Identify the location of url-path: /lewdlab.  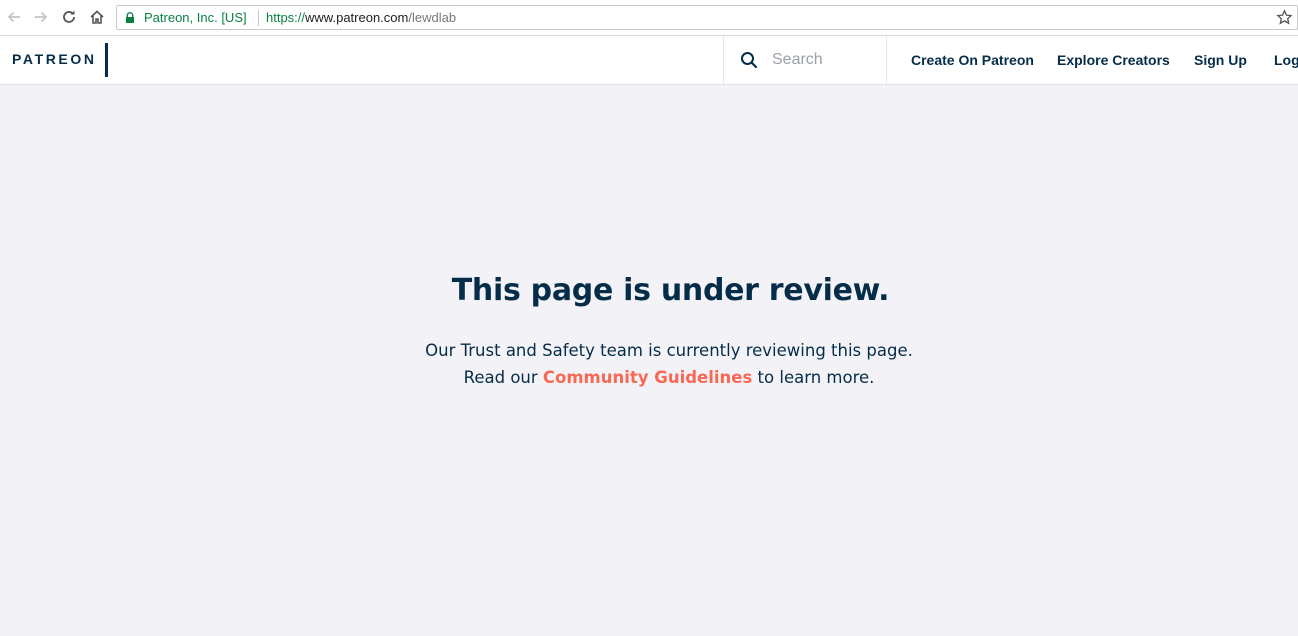
(432, 17).